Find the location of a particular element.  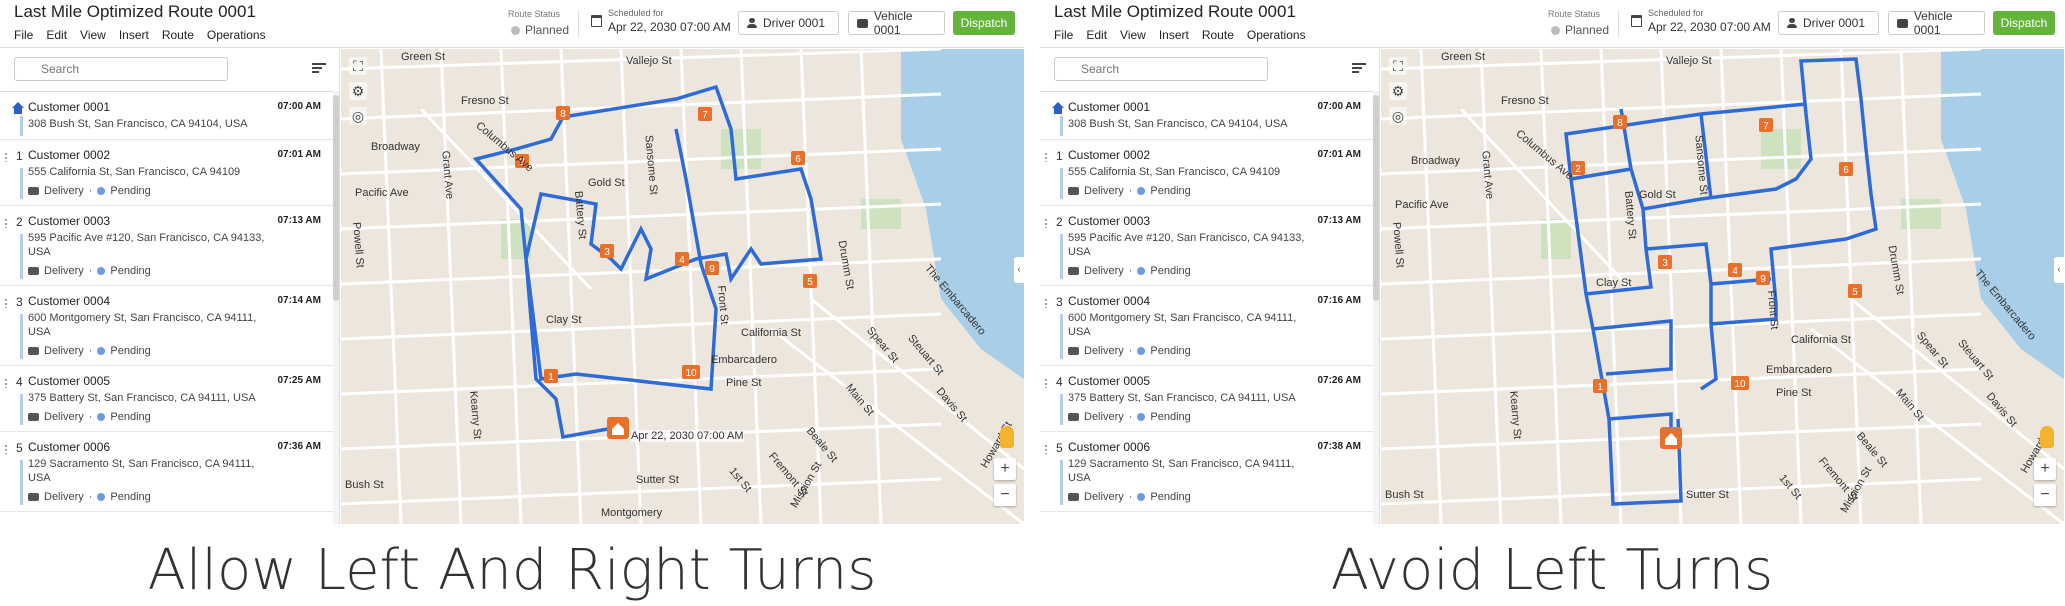

pending-dot-icon is located at coordinates (101, 191).